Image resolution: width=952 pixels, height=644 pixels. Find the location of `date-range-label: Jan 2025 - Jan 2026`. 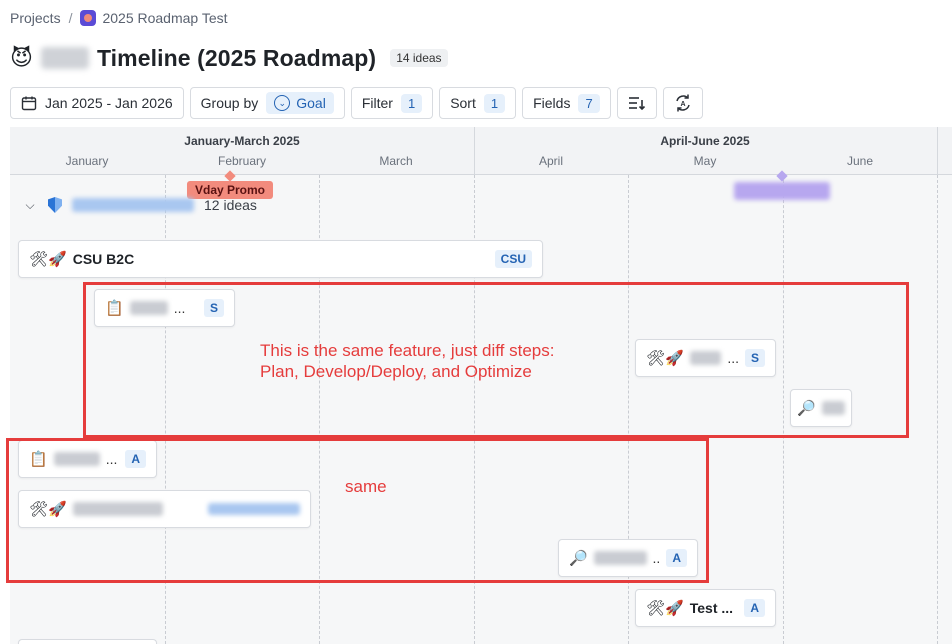

date-range-label: Jan 2025 - Jan 2026 is located at coordinates (109, 103).